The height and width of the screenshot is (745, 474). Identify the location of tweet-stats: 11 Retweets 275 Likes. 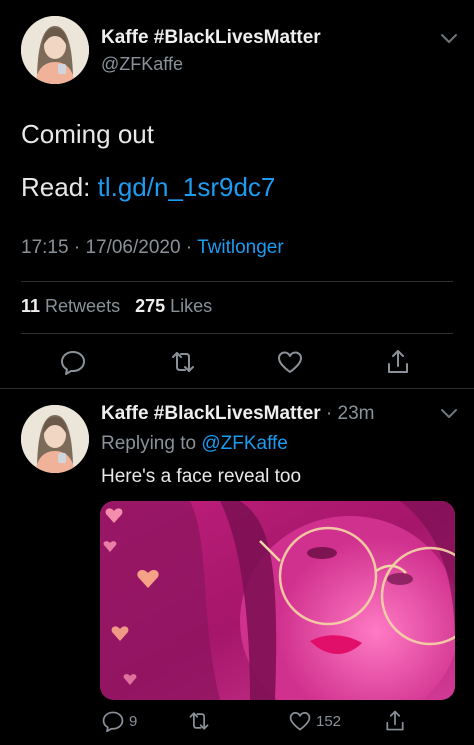
(116, 306).